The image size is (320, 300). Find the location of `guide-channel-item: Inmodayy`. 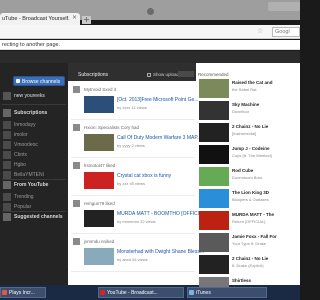

guide-channel-item: Inmodayy is located at coordinates (25, 125).